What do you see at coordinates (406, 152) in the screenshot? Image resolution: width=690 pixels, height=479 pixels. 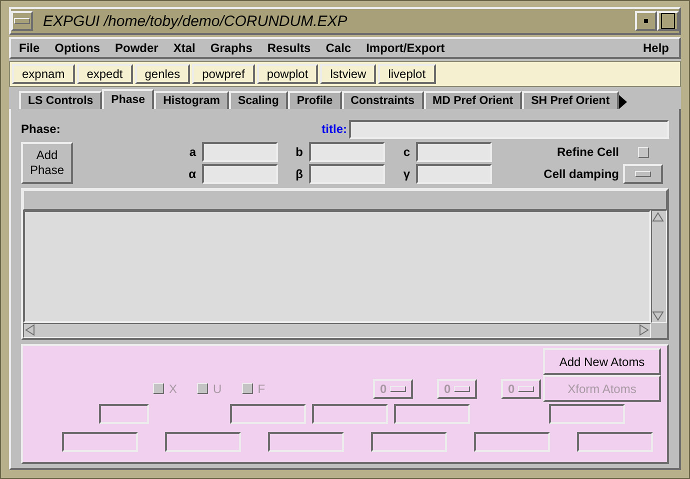 I see `cell-parameter-label: c` at bounding box center [406, 152].